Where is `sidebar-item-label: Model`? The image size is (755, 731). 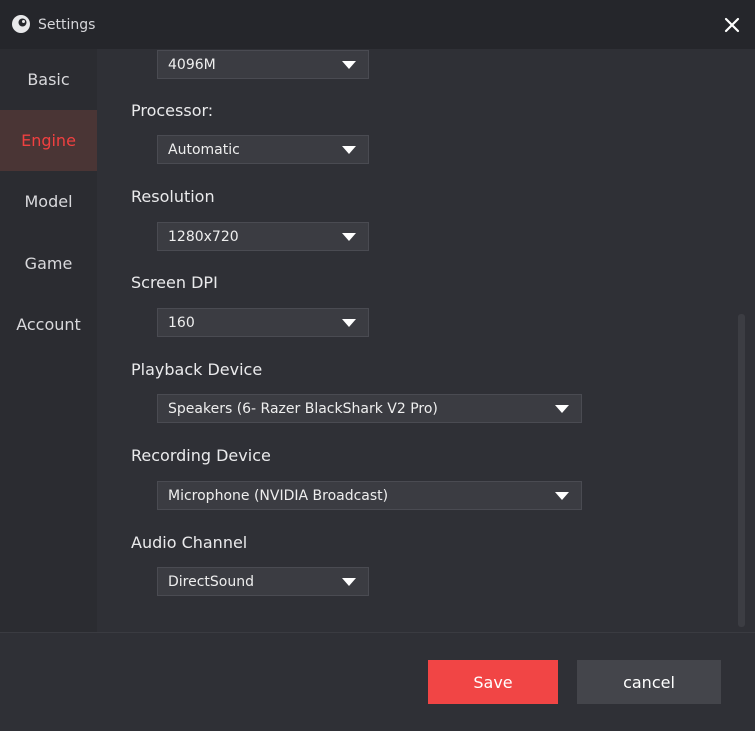 sidebar-item-label: Model is located at coordinates (48, 201).